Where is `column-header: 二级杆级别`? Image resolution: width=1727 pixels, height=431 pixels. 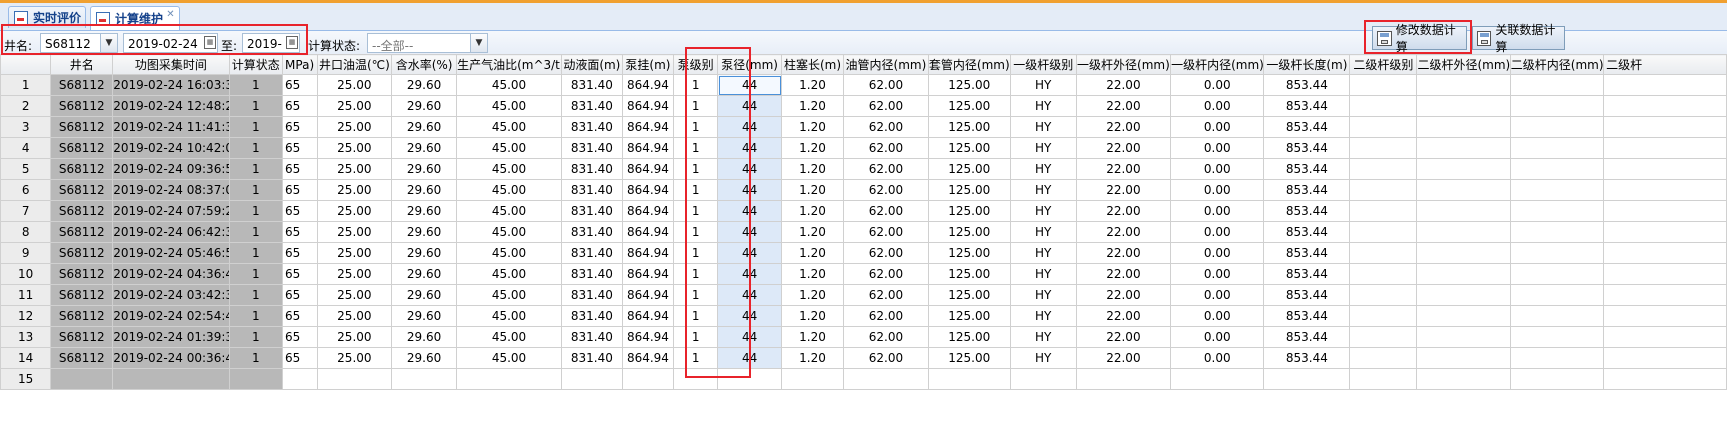
column-header: 二级杆级别 is located at coordinates (1383, 64).